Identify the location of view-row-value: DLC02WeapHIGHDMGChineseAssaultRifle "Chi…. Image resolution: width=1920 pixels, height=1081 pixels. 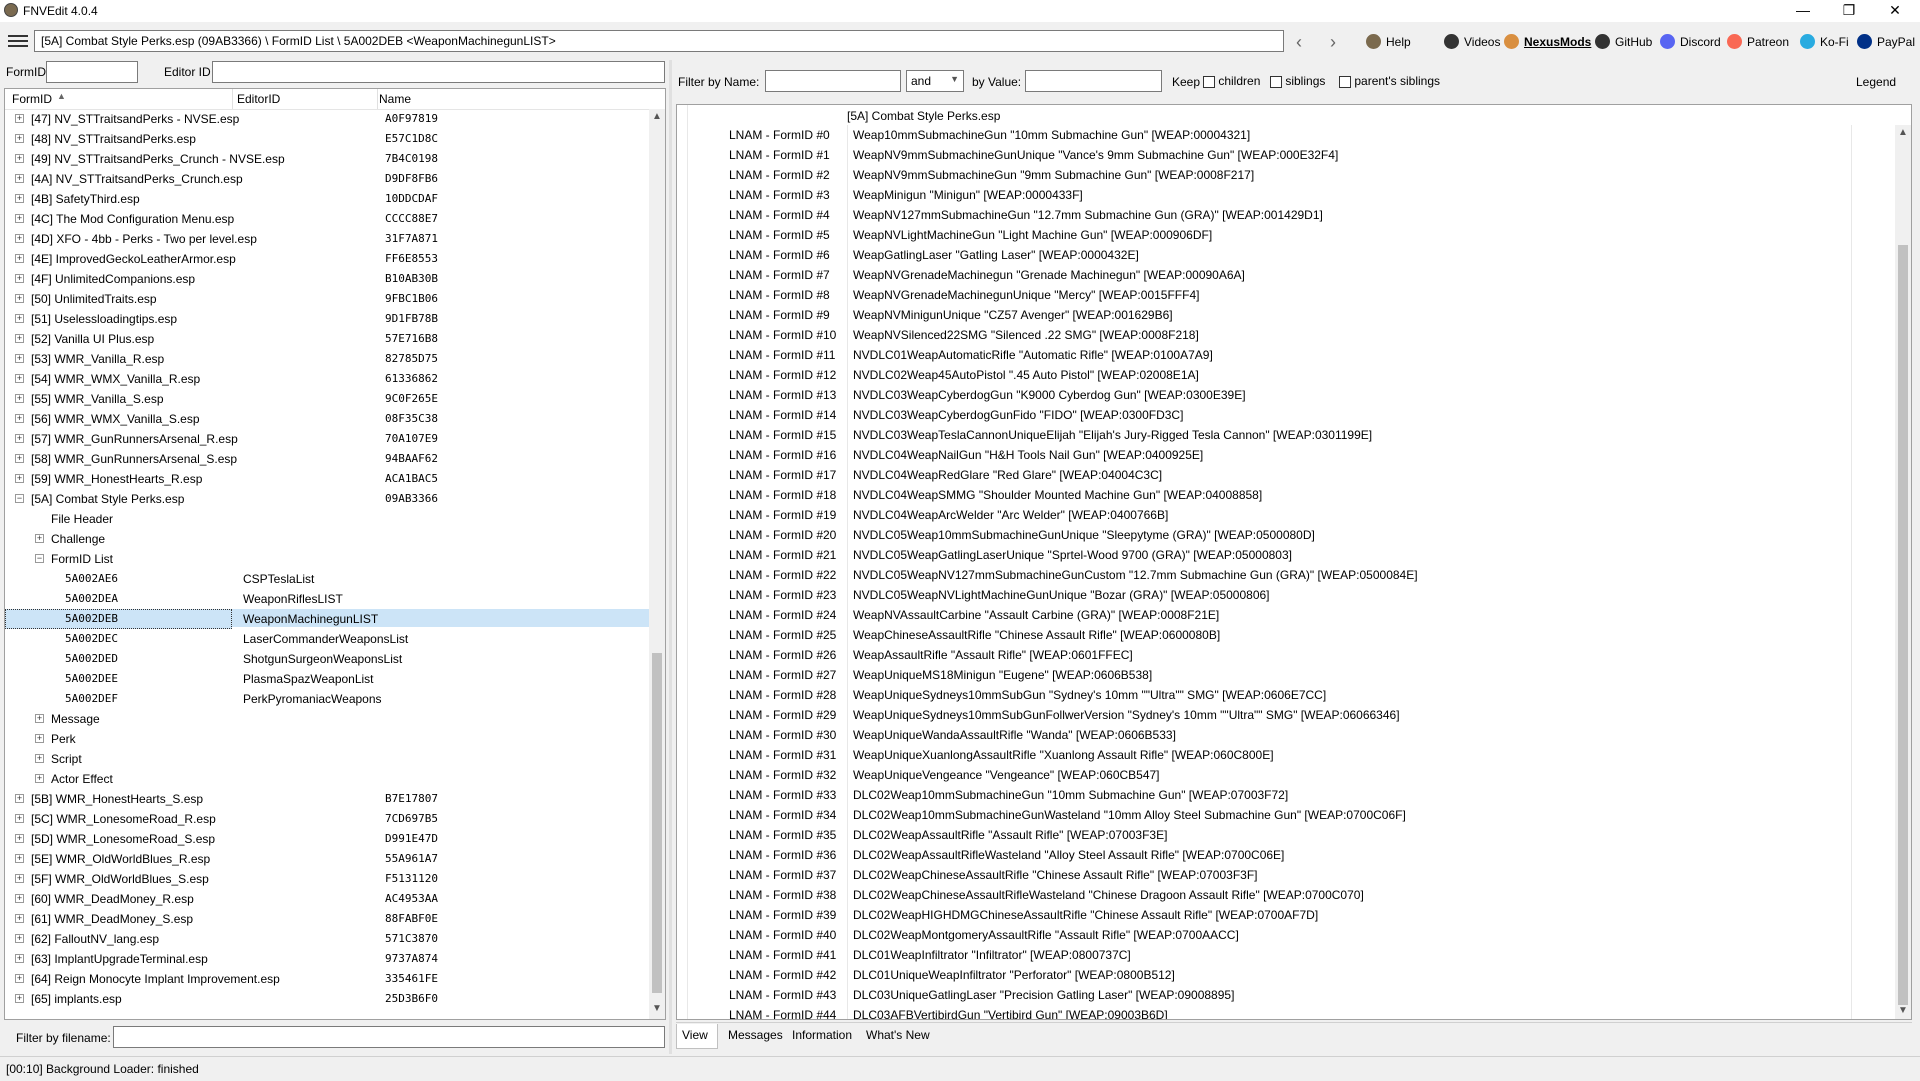
(1085, 915).